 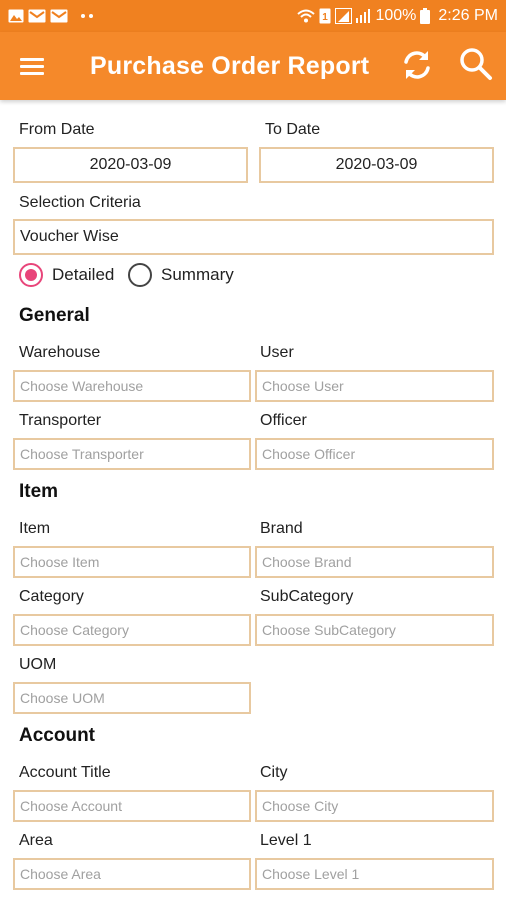 What do you see at coordinates (57, 735) in the screenshot?
I see `section-account-title: Account` at bounding box center [57, 735].